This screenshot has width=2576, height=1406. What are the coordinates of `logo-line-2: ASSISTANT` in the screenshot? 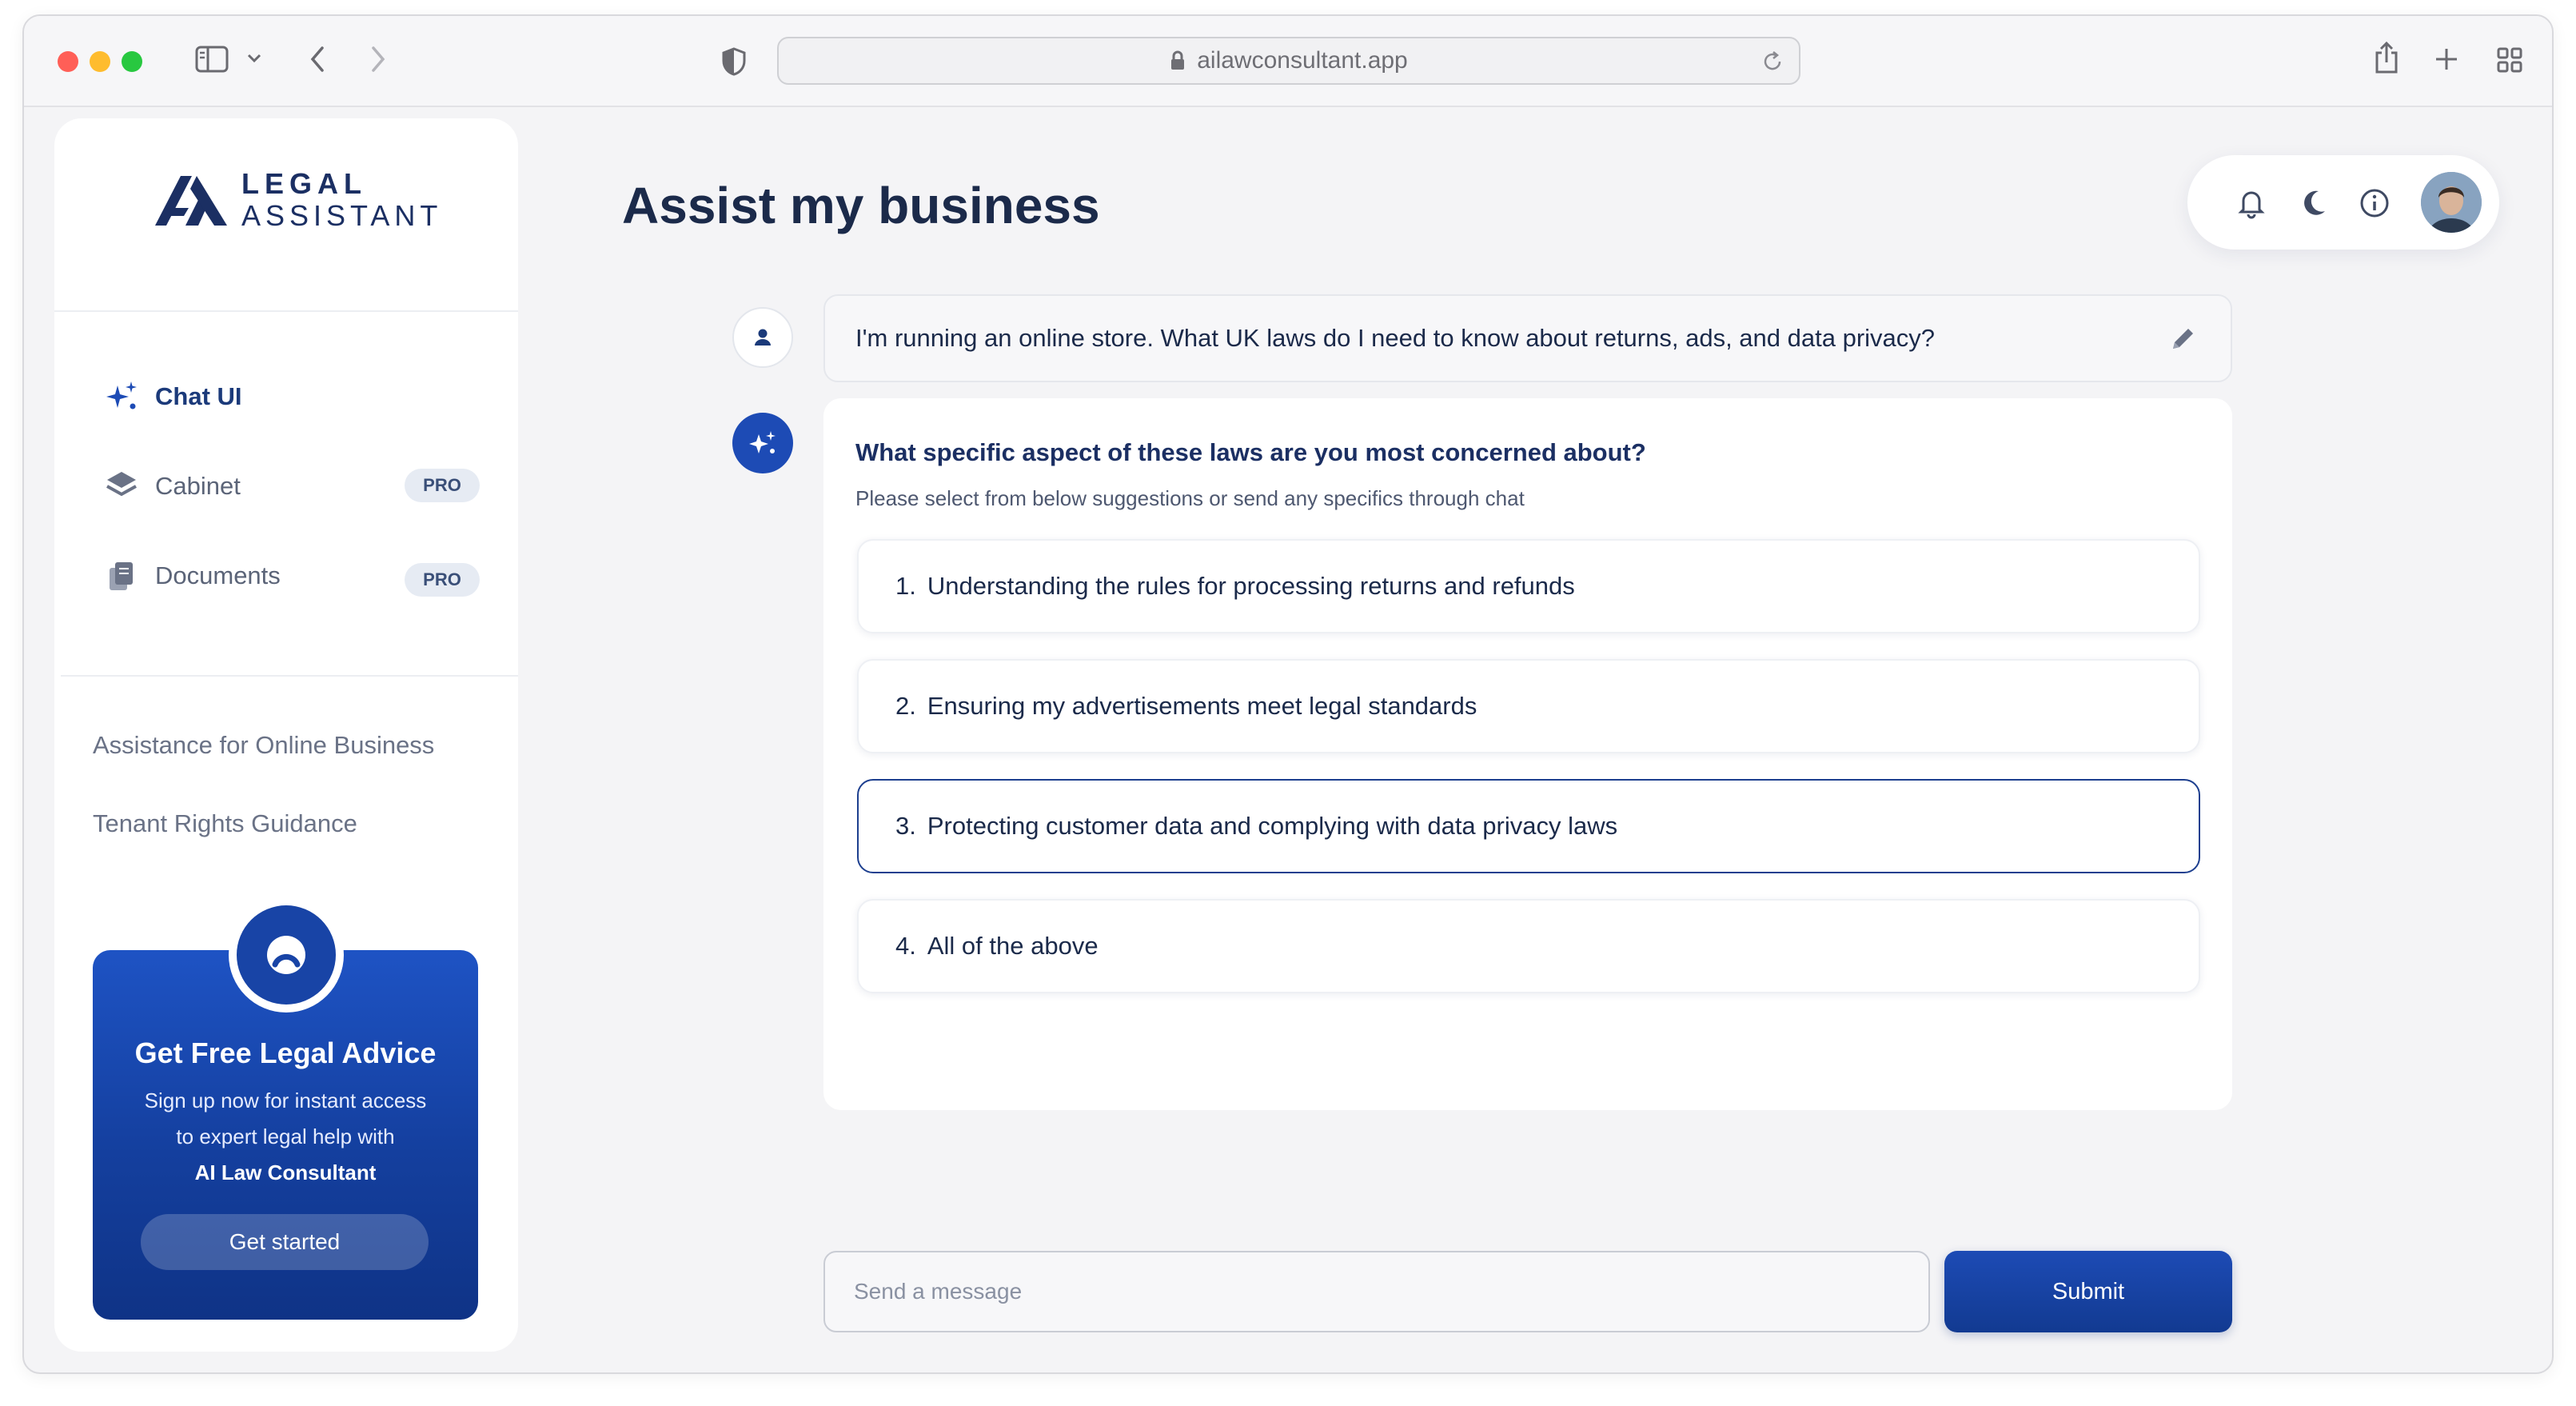 It's located at (342, 215).